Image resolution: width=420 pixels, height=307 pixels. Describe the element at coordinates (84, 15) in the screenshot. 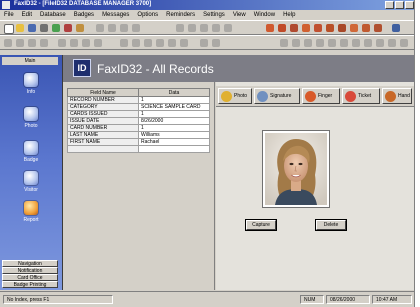

I see `menu-badges: Badges` at that location.